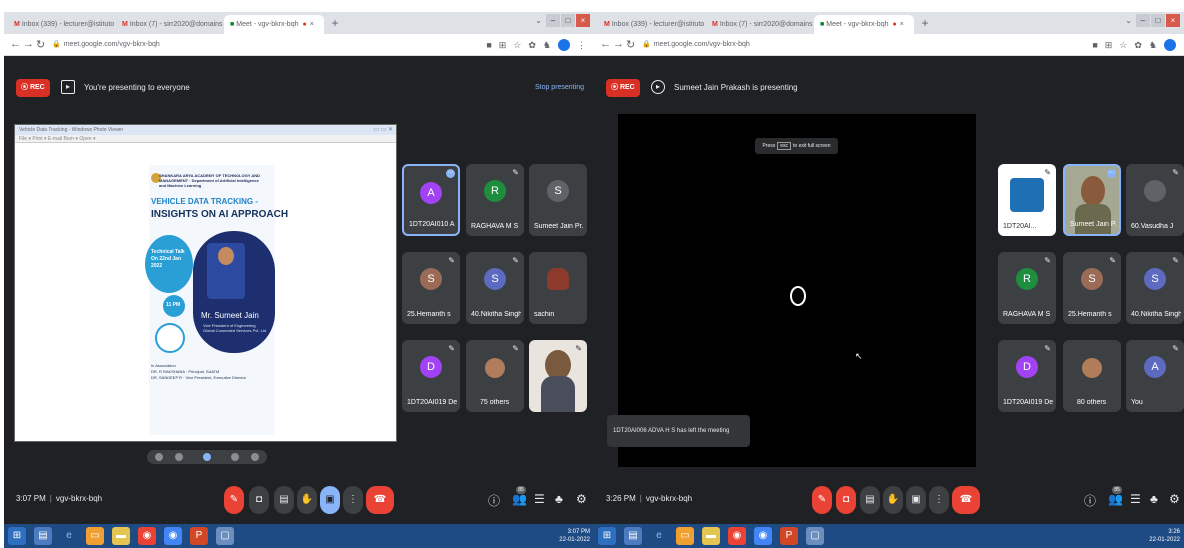  I want to click on prev-icon, so click(159, 457).